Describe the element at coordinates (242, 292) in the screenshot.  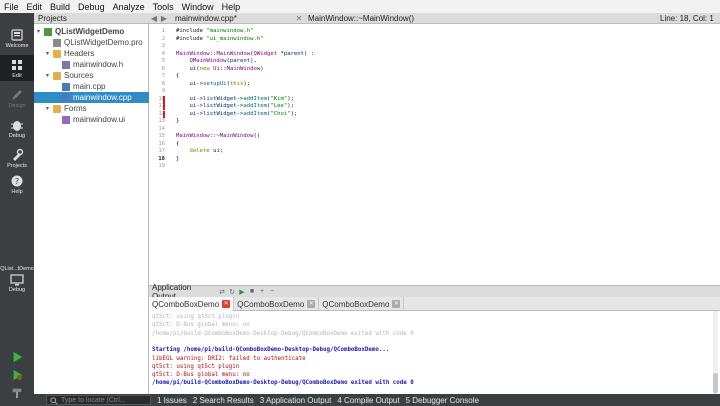
I see `run-output-icon: ▶` at that location.